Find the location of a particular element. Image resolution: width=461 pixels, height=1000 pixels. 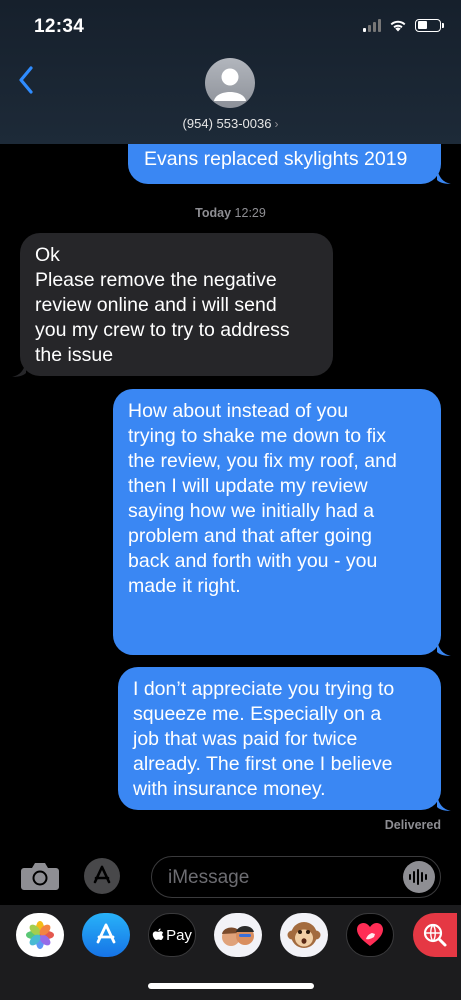

back-button is located at coordinates (26, 80).